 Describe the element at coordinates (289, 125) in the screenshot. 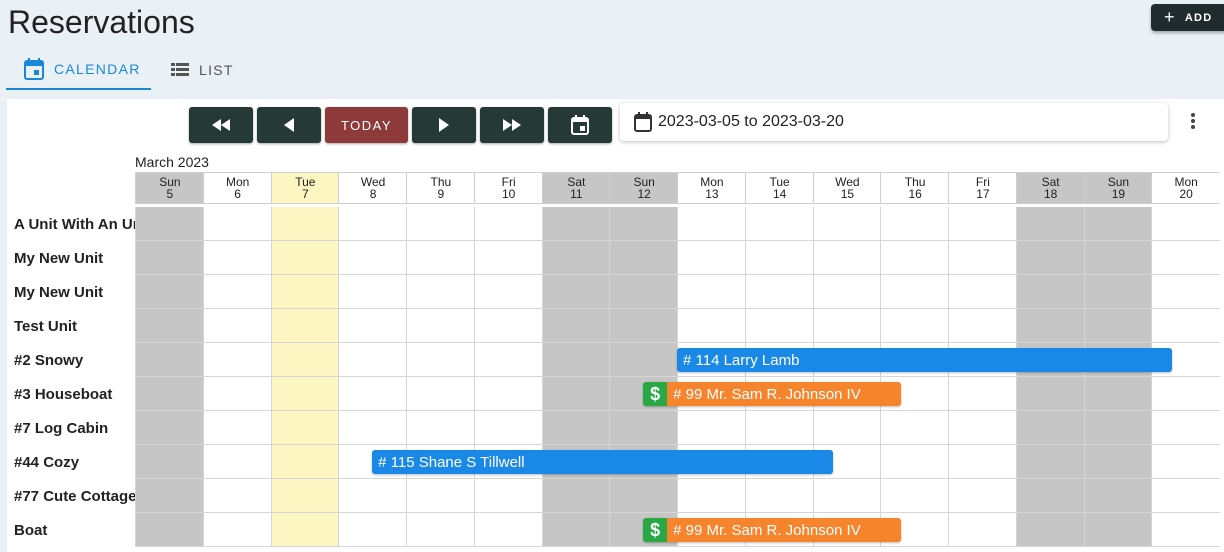

I see `previous-button` at that location.